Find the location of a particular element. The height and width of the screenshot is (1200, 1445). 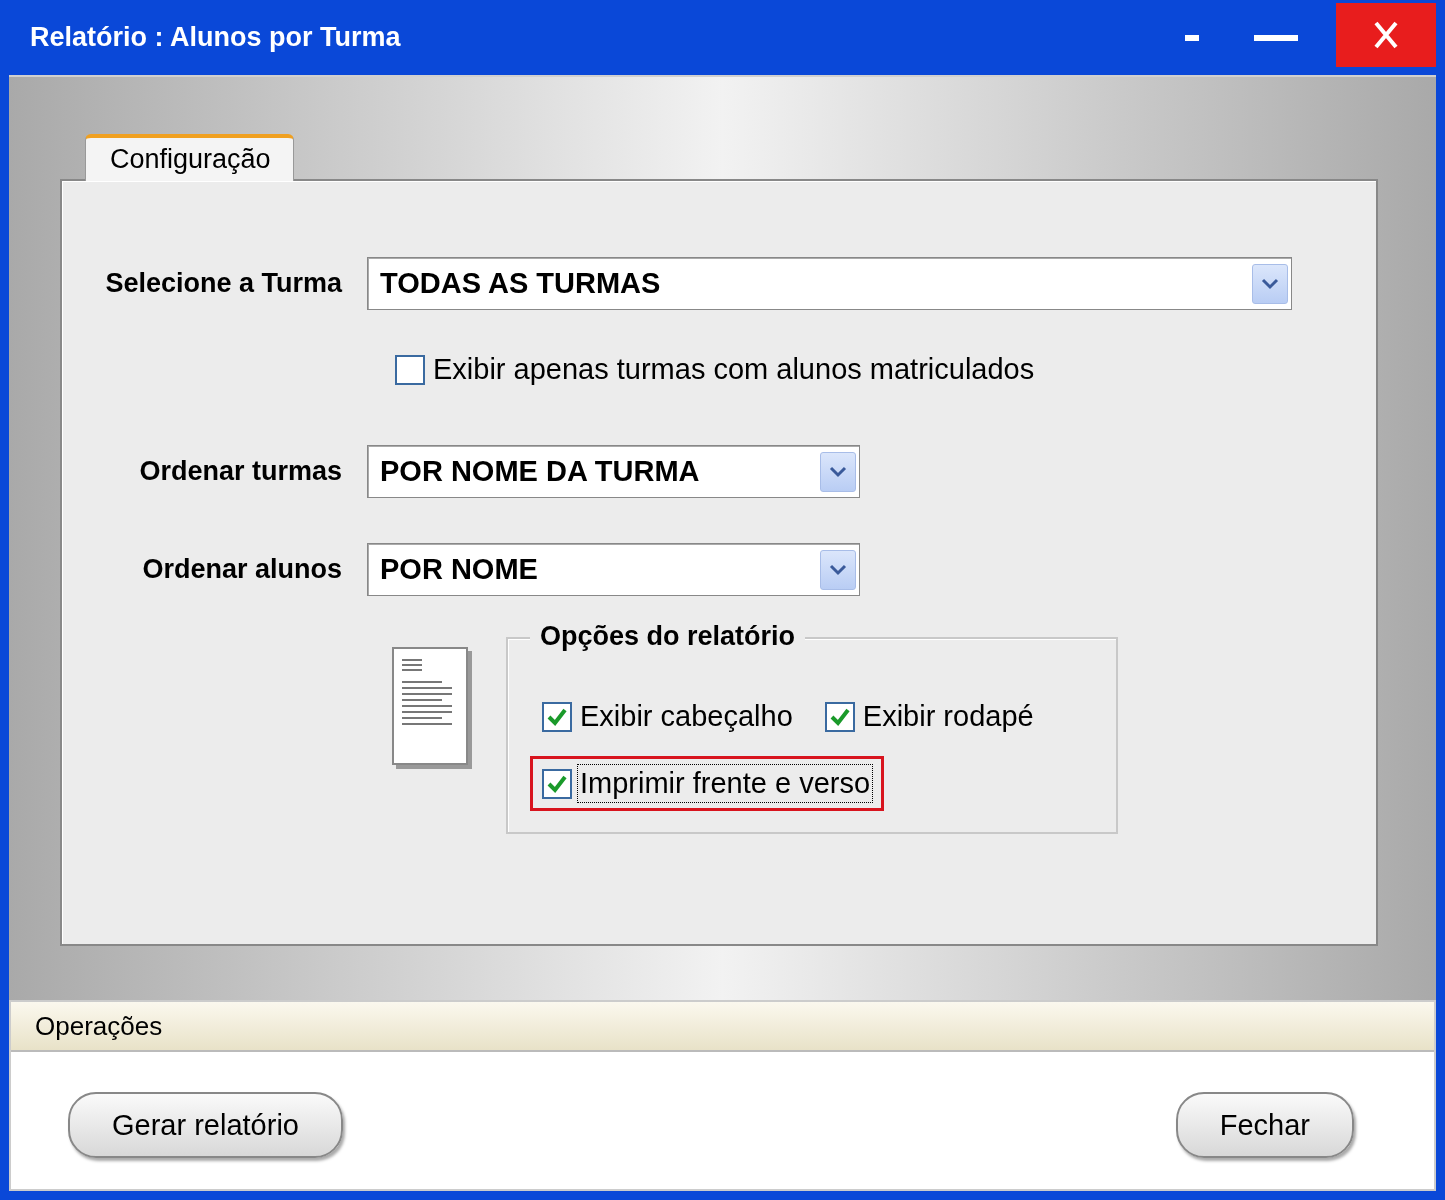

checkbox: Exibir rodapé is located at coordinates (930, 716).